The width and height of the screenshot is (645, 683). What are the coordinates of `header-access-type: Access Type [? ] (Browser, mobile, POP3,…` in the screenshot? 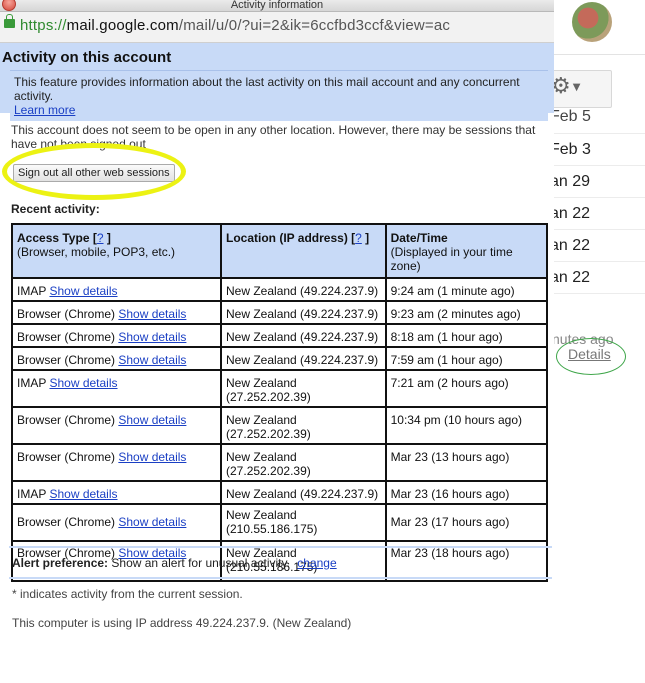 It's located at (116, 251).